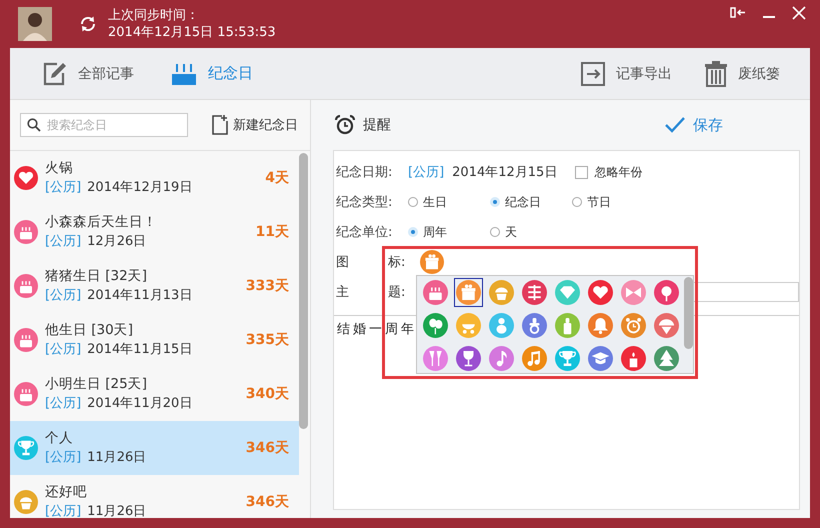  Describe the element at coordinates (154, 394) in the screenshot. I see `list-item: 小明生日 [25天] [公历] 2014年11月20日 340天` at that location.